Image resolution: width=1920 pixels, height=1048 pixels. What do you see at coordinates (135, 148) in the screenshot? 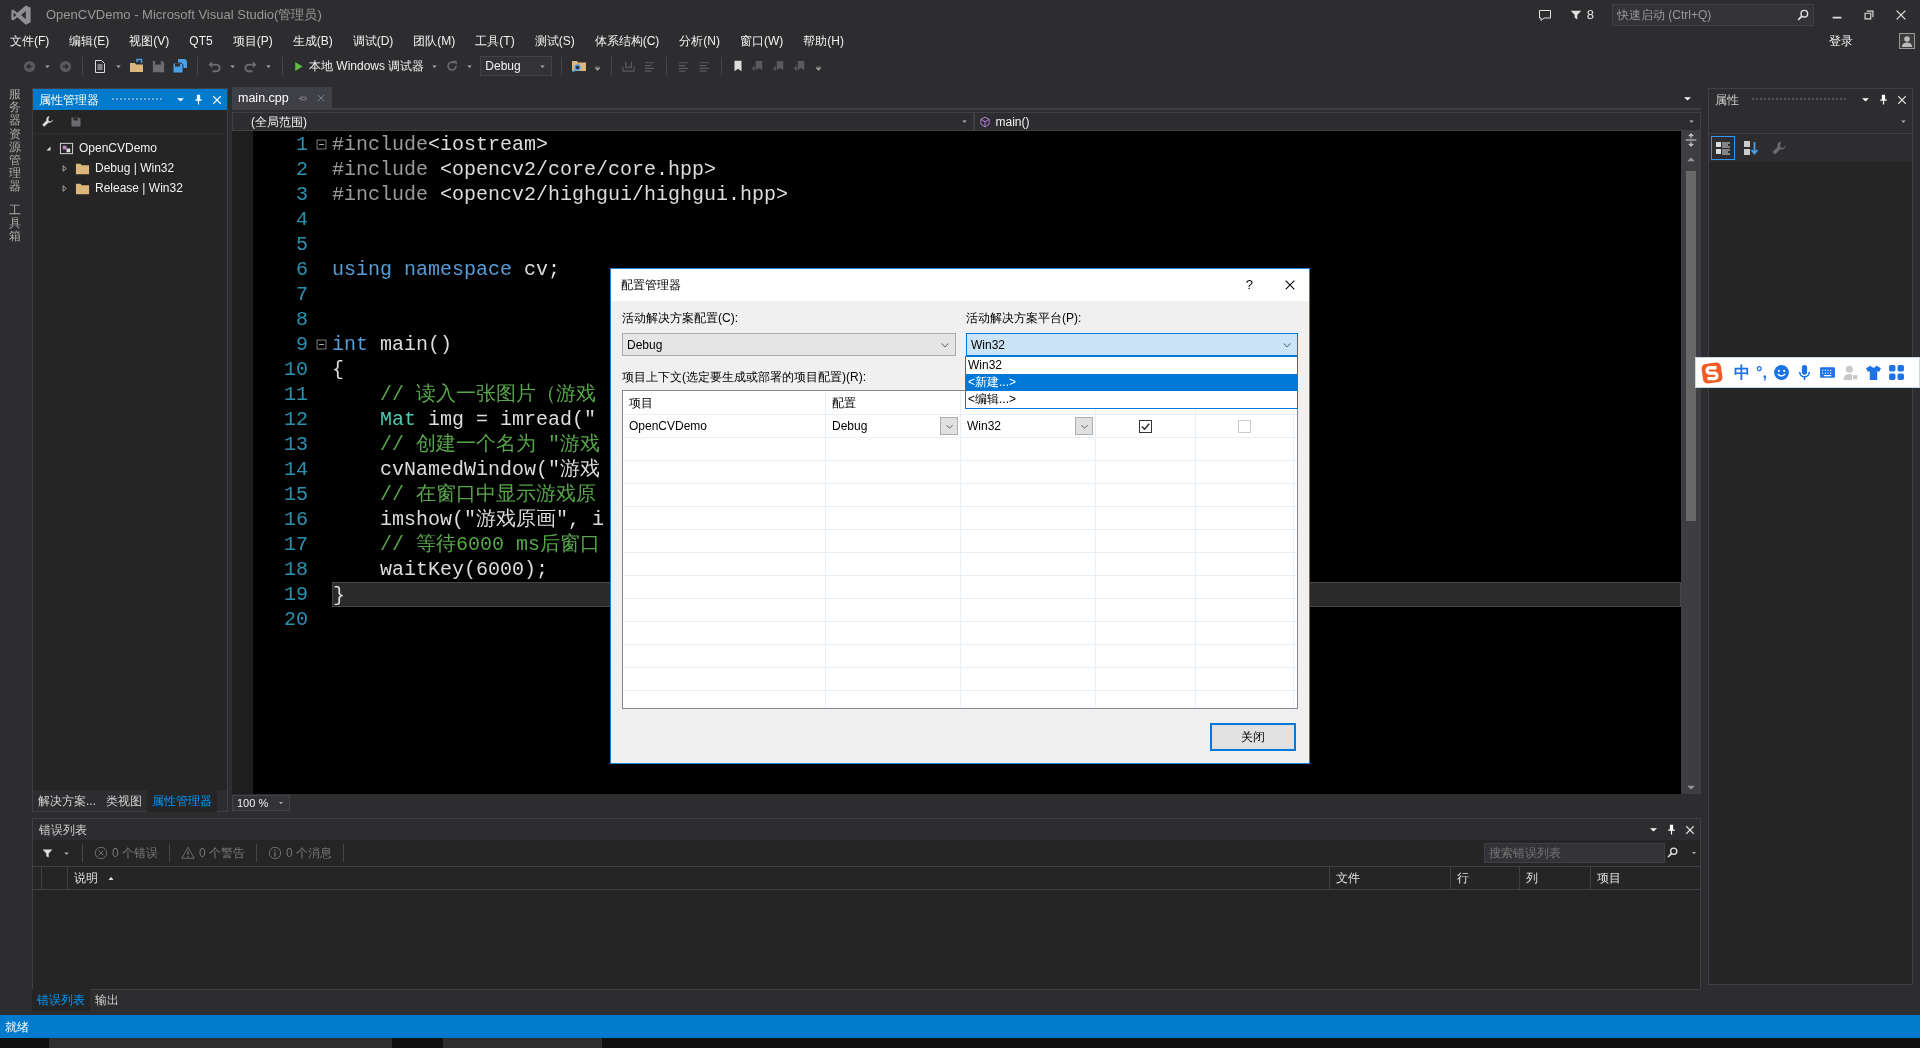
I see `tree-item: OpenCVDemo` at bounding box center [135, 148].